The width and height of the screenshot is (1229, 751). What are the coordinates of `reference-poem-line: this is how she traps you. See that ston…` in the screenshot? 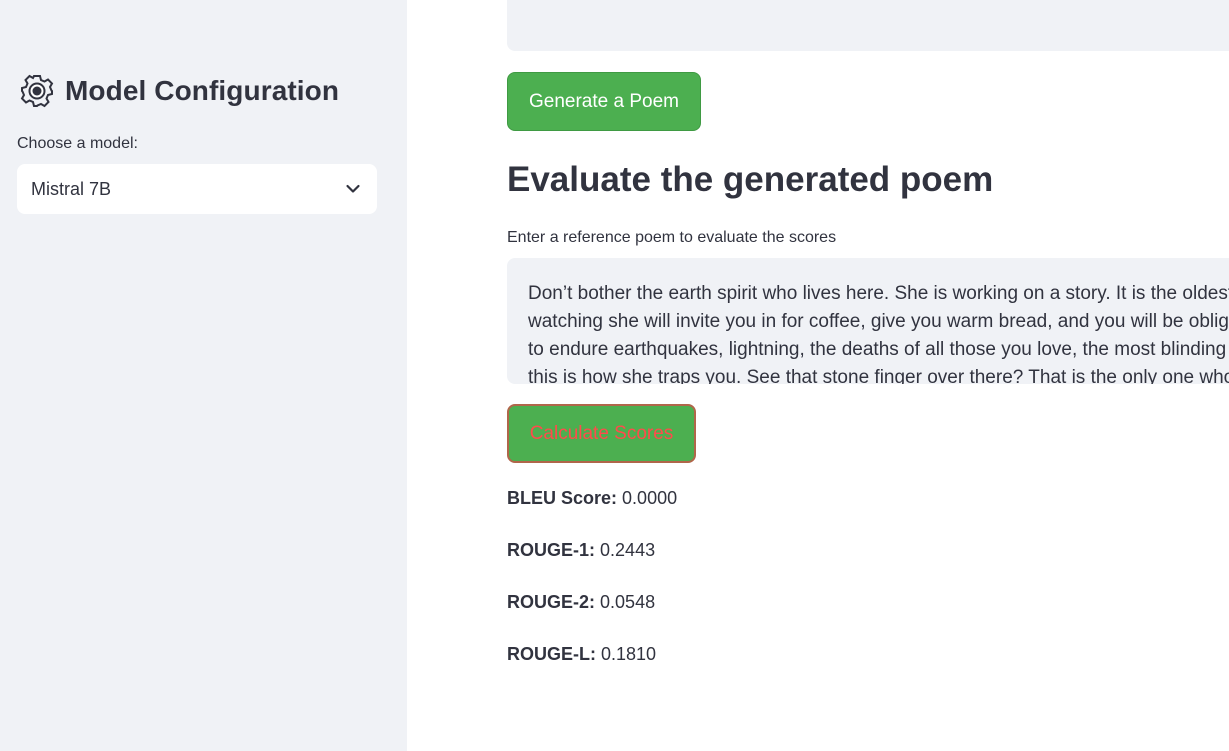 It's located at (878, 375).